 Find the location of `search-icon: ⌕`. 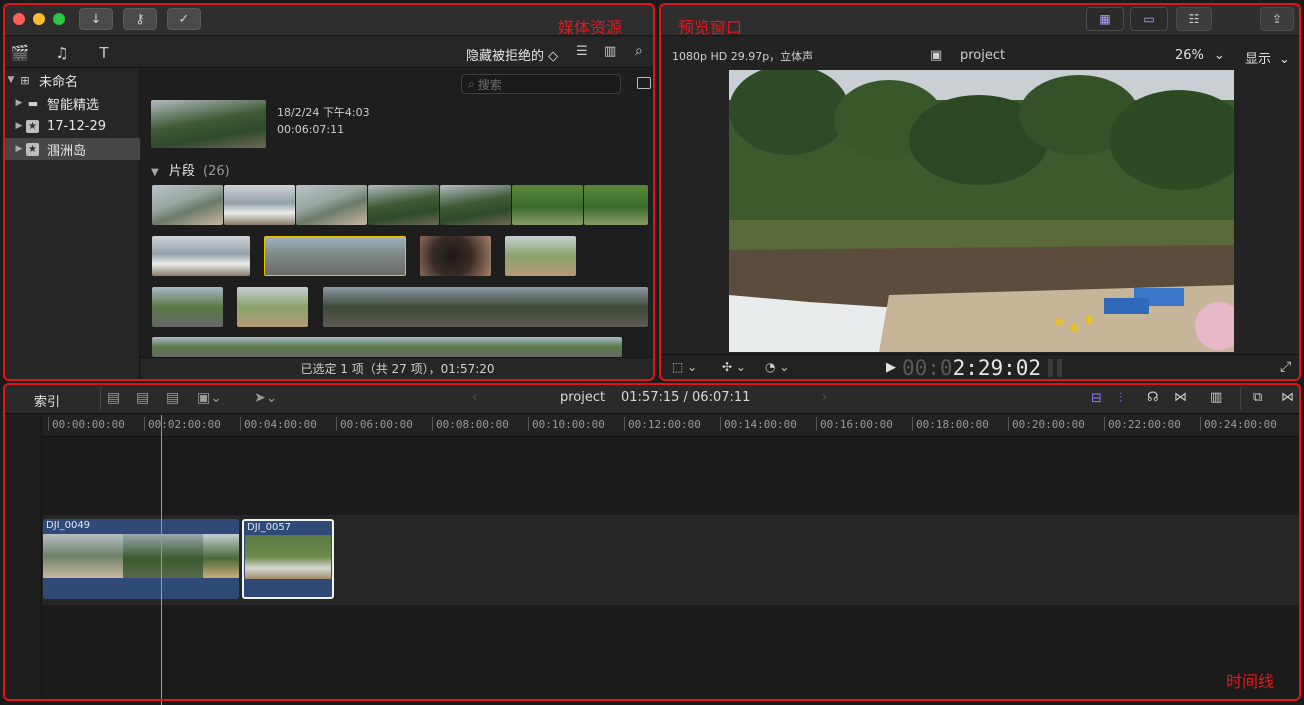

search-icon: ⌕ is located at coordinates (639, 51).